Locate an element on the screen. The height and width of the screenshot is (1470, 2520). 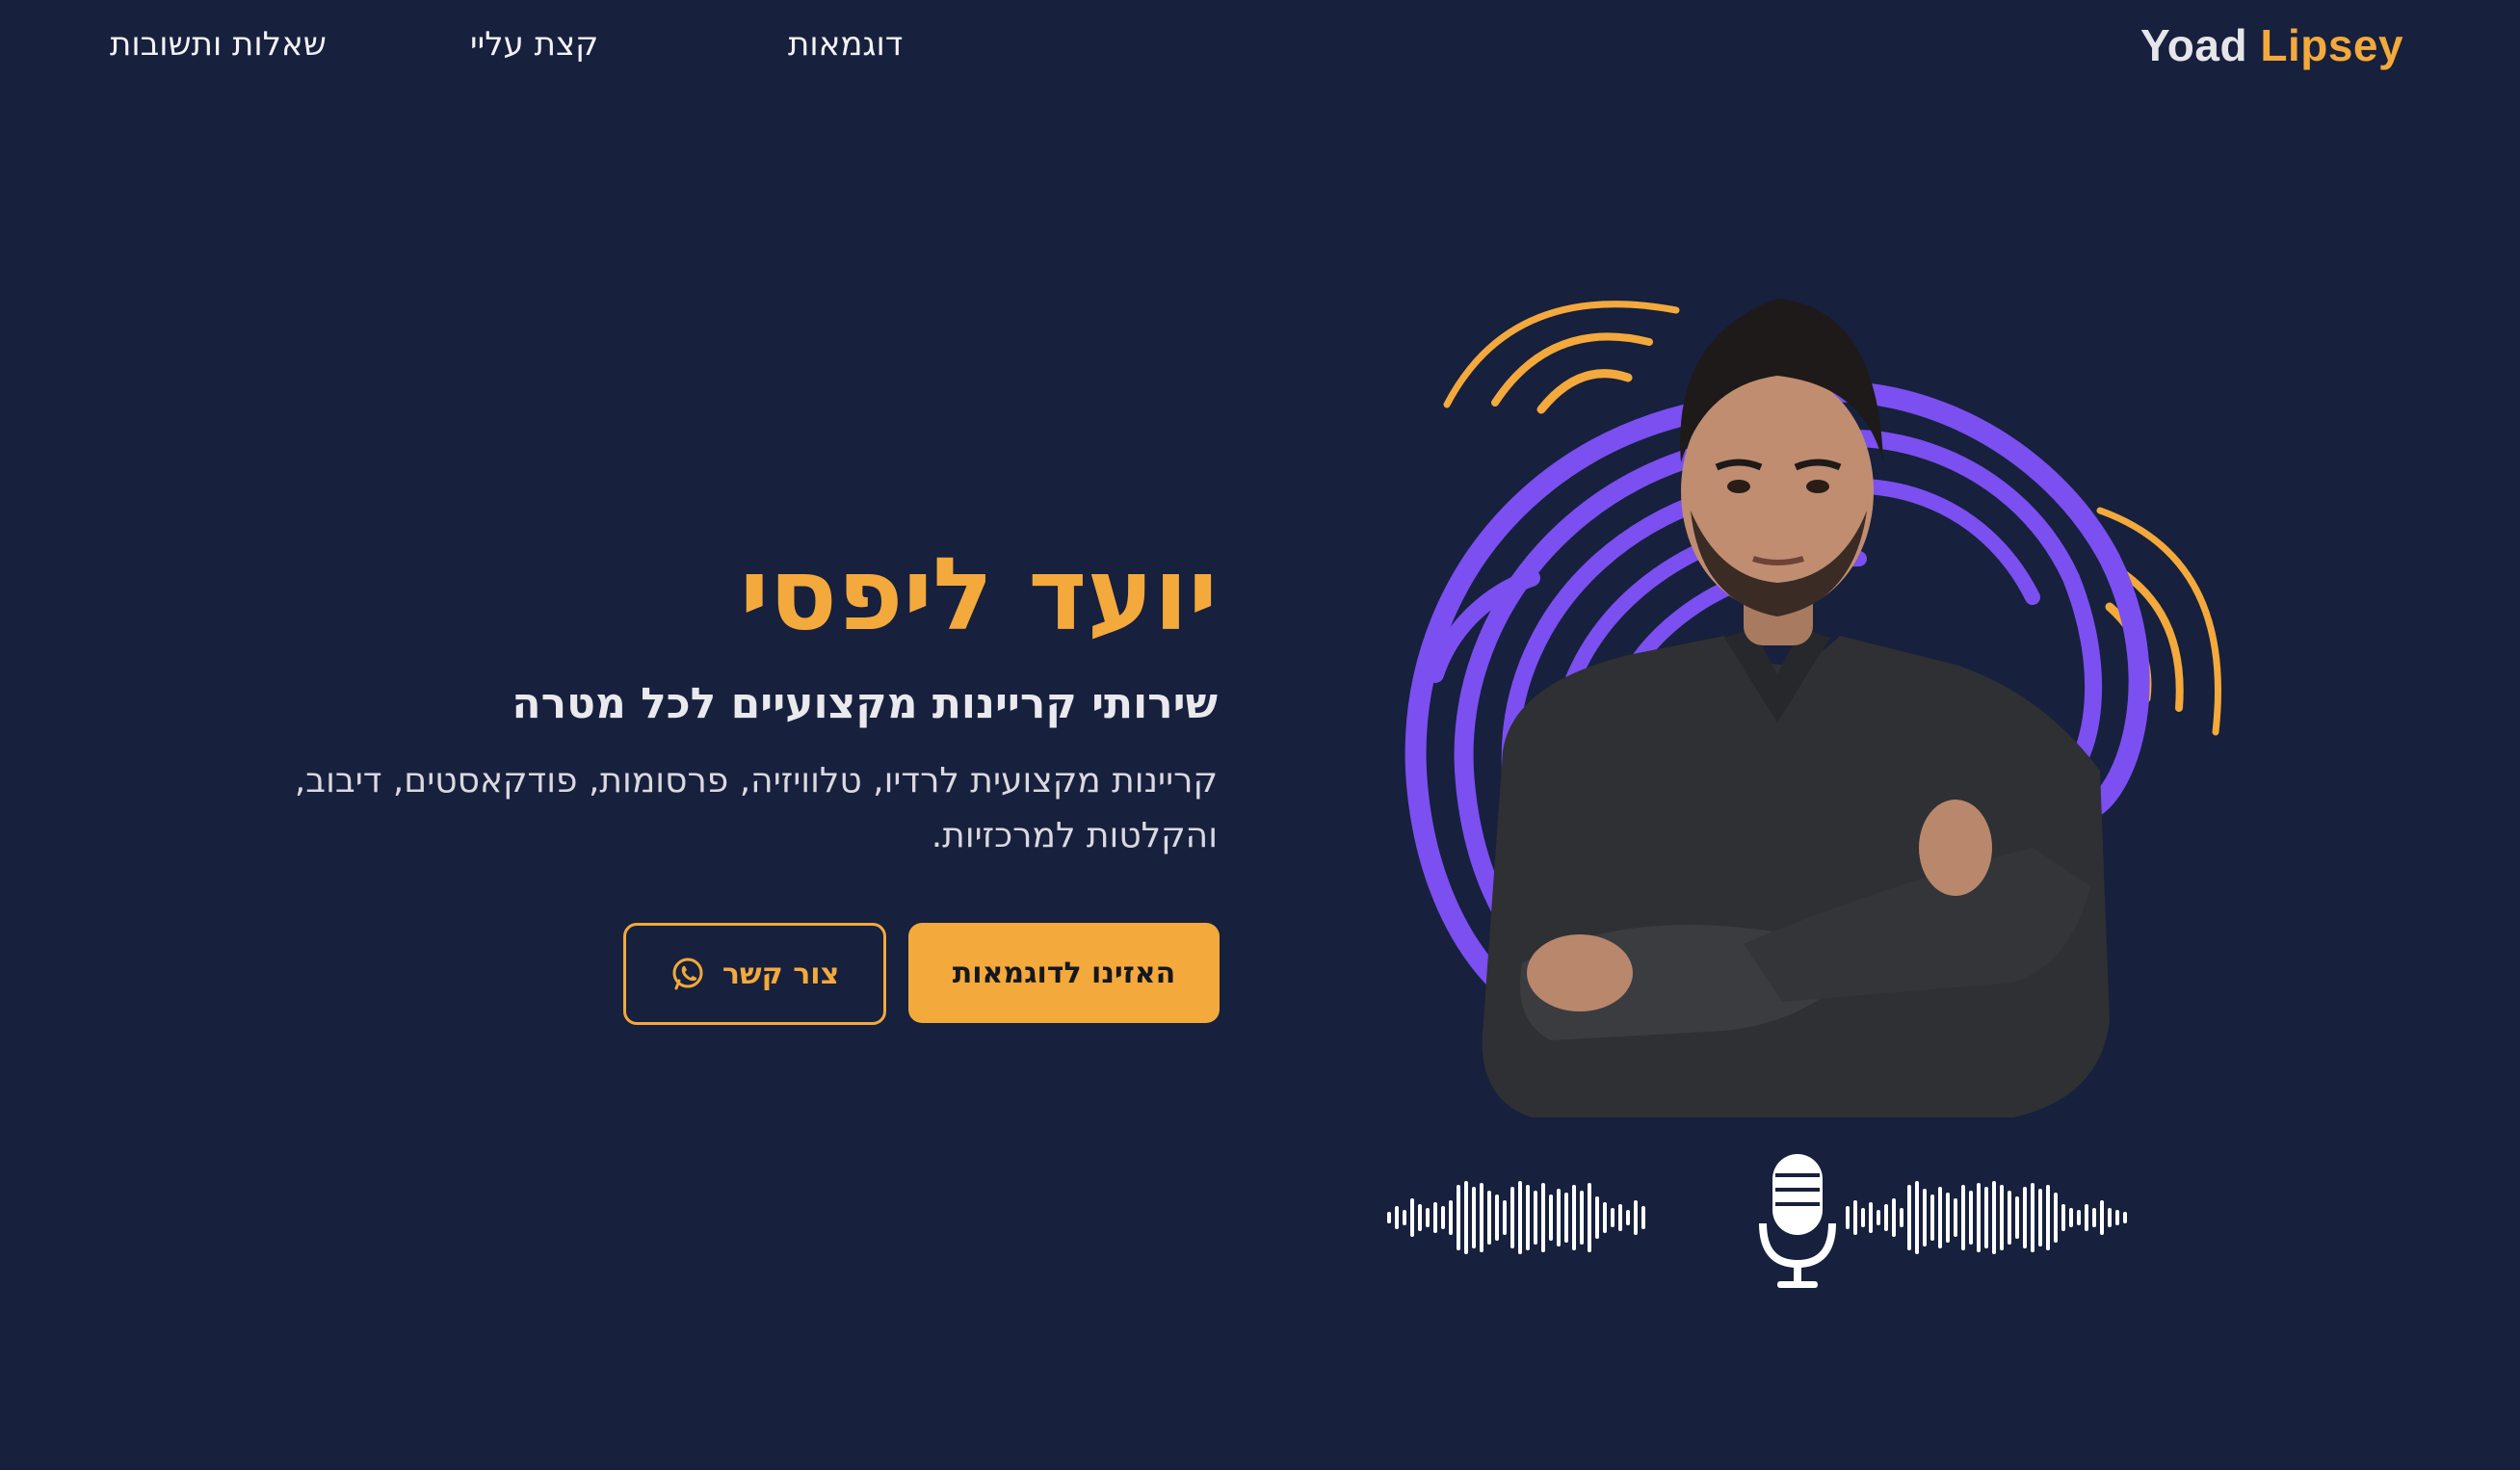
waveform-right-icon is located at coordinates (1987, 1218).